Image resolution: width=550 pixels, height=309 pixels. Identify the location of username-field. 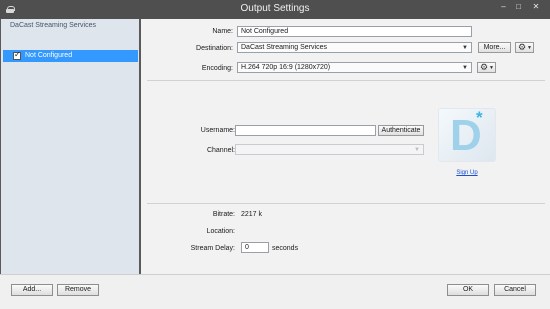
(305, 130).